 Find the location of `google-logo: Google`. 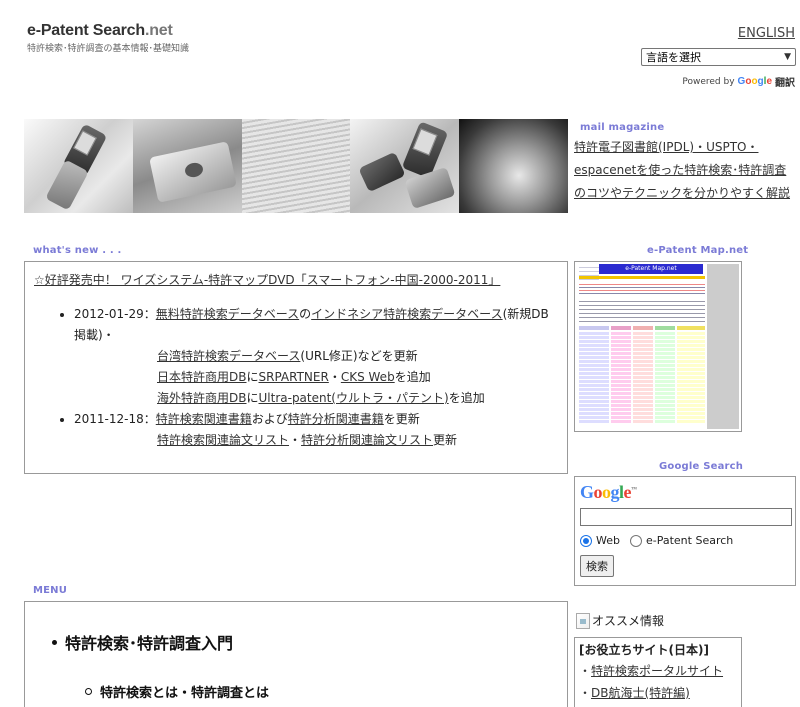

google-logo: Google is located at coordinates (754, 81).